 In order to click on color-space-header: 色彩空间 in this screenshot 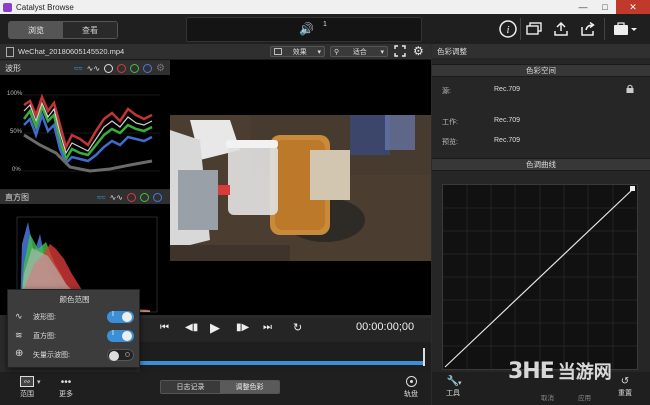, I will do `click(541, 70)`.